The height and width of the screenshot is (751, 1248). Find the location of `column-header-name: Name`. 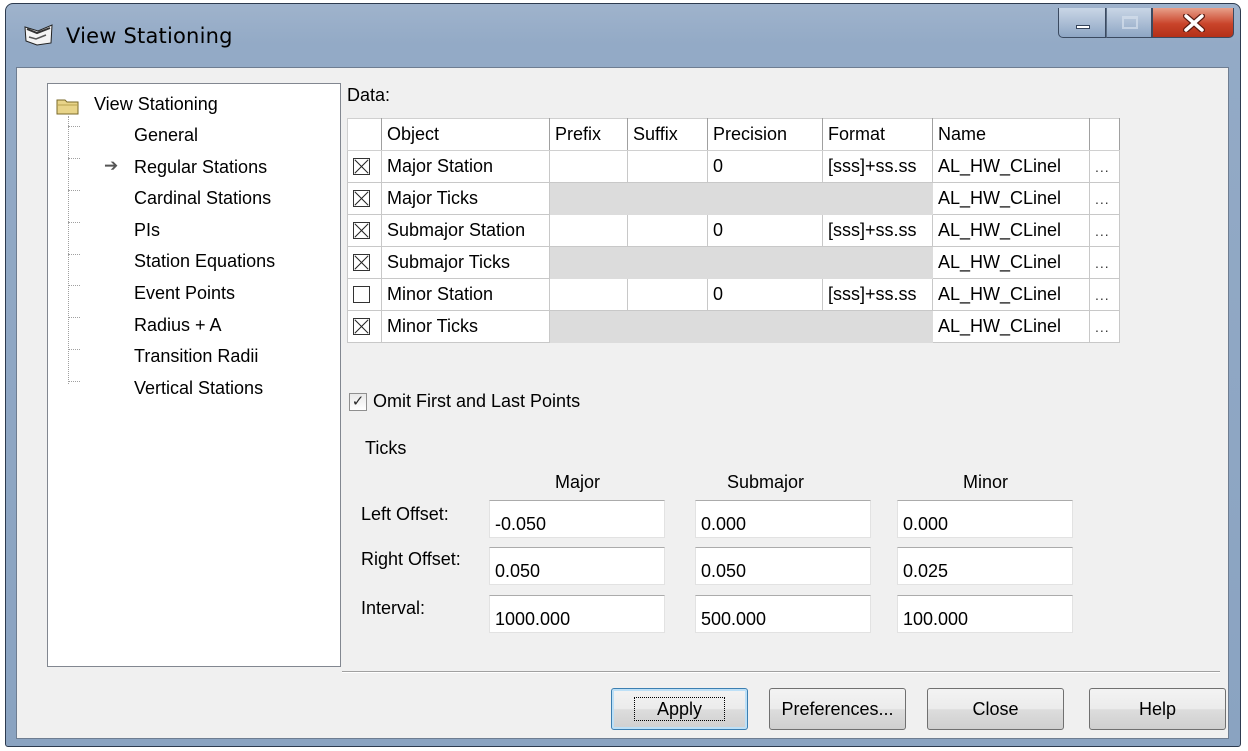

column-header-name: Name is located at coordinates (1011, 134).